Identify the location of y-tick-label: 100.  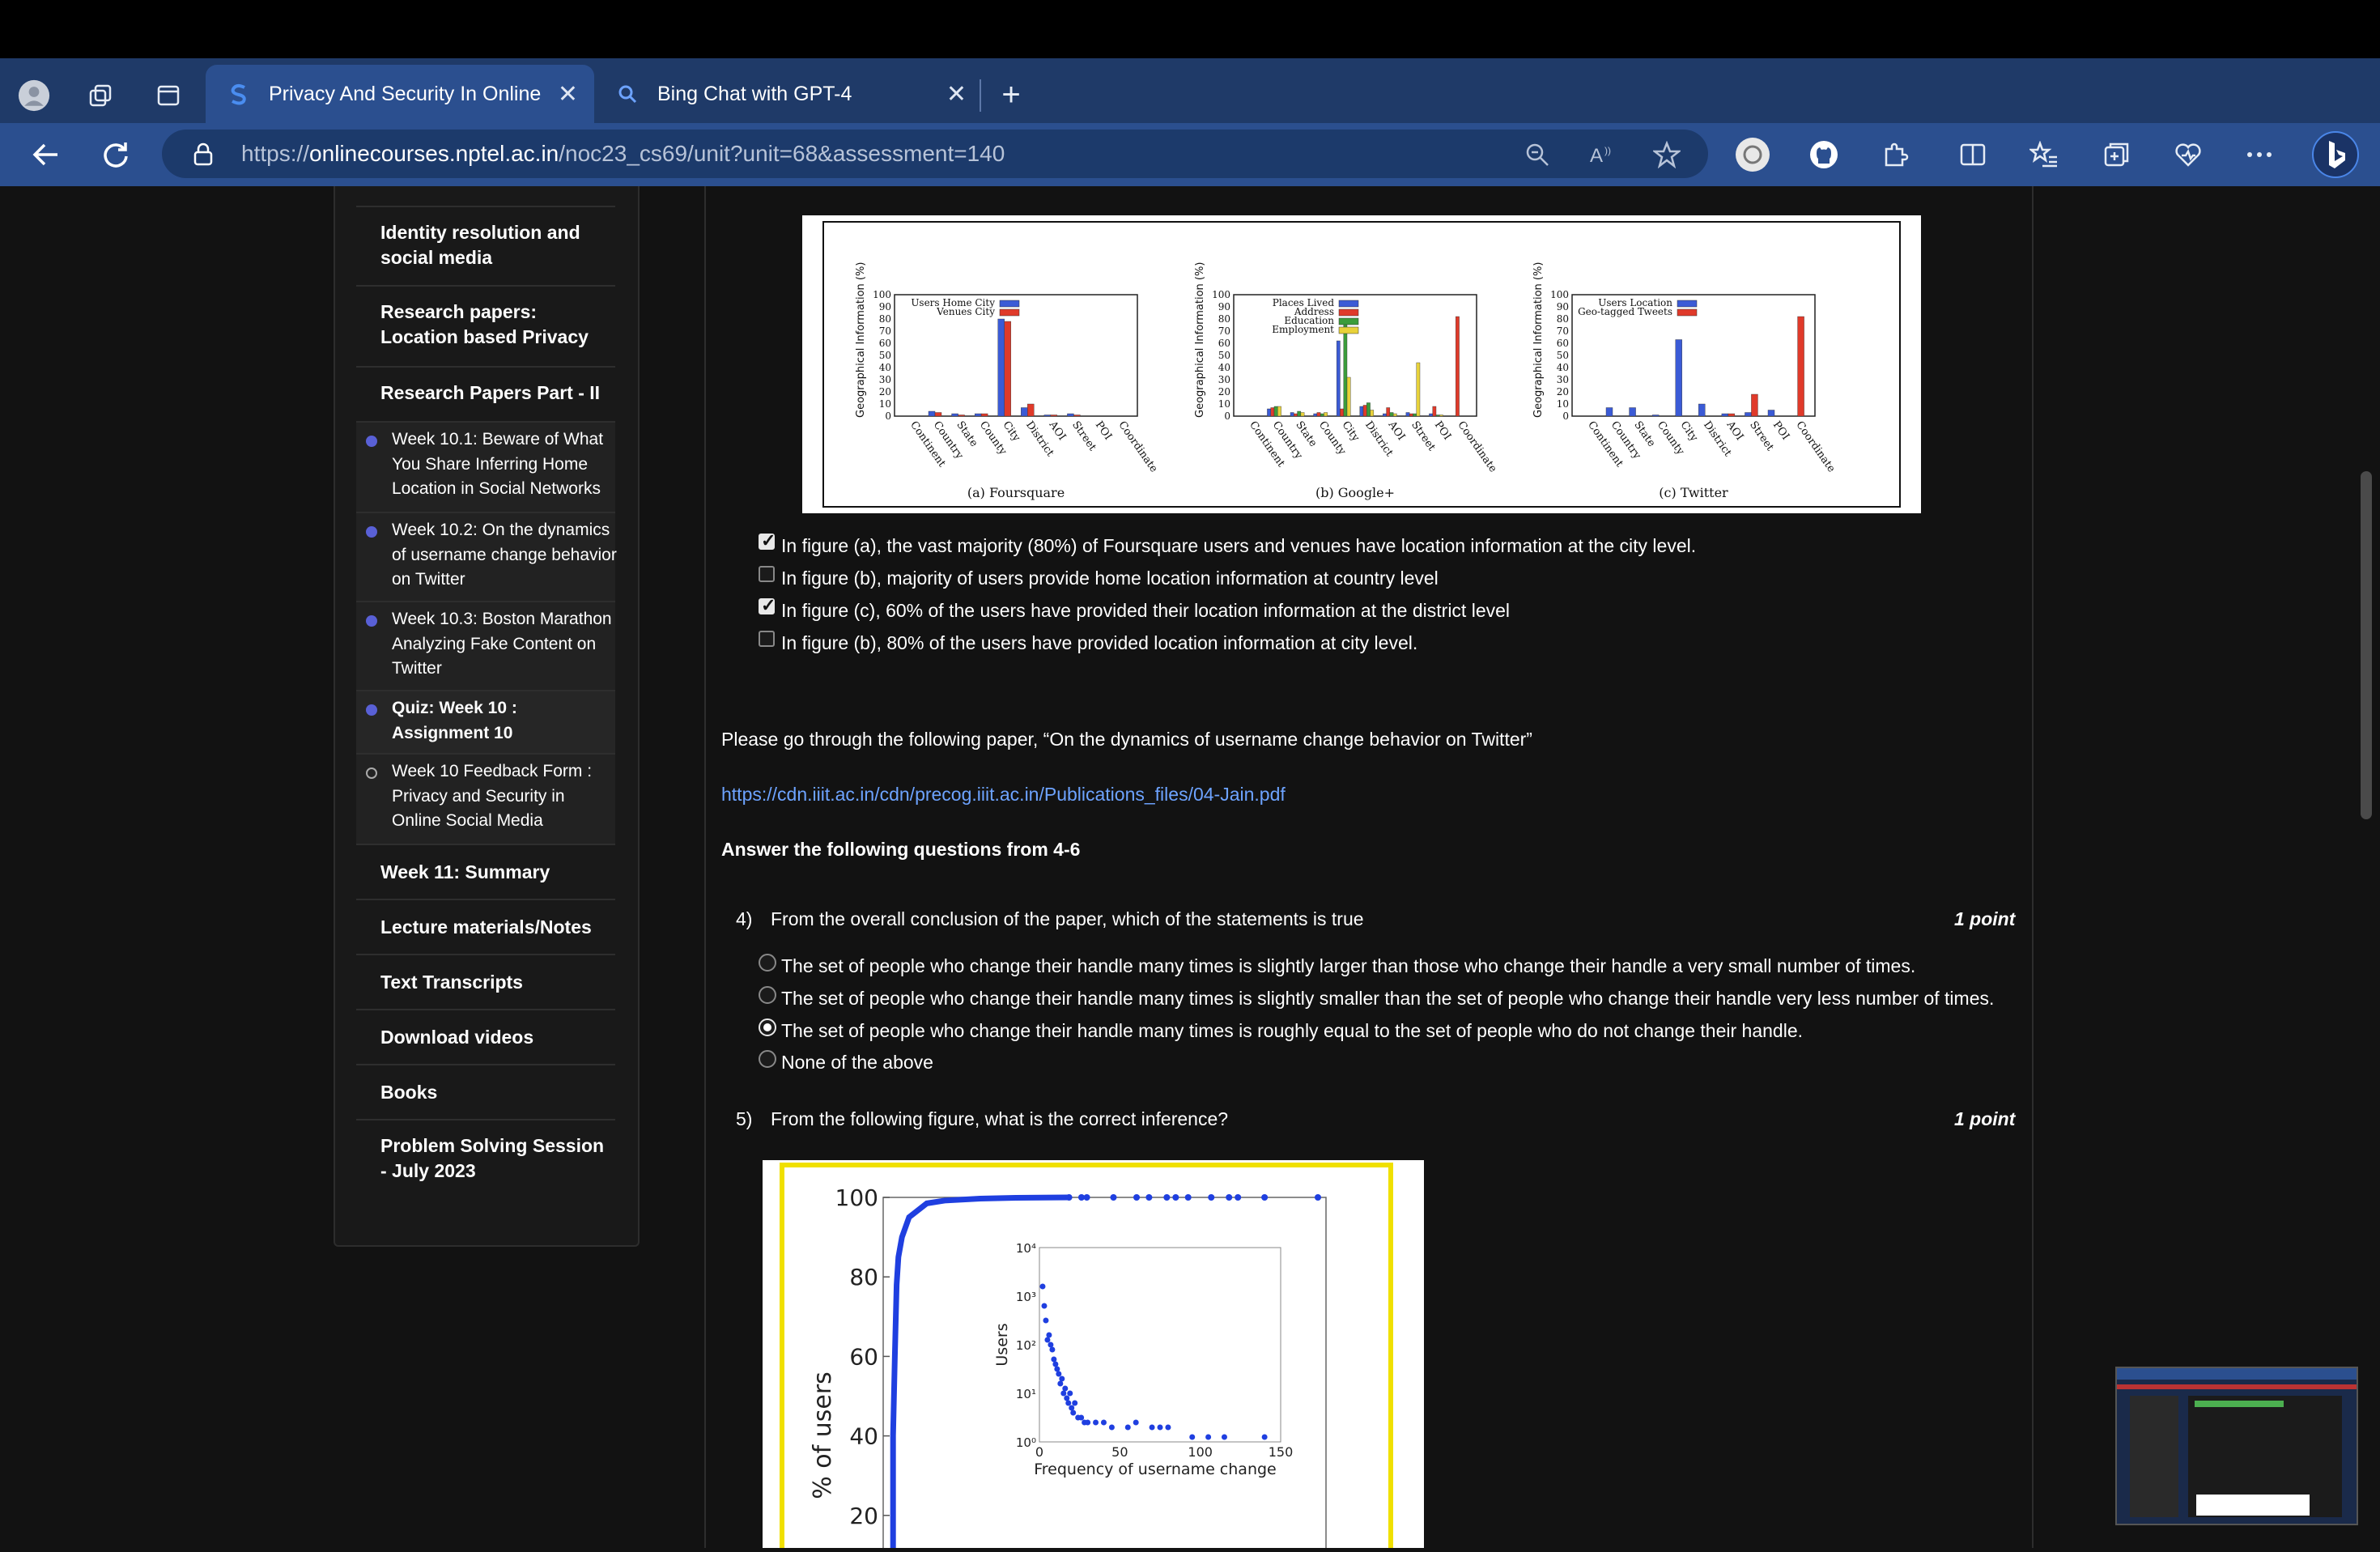
(882, 294).